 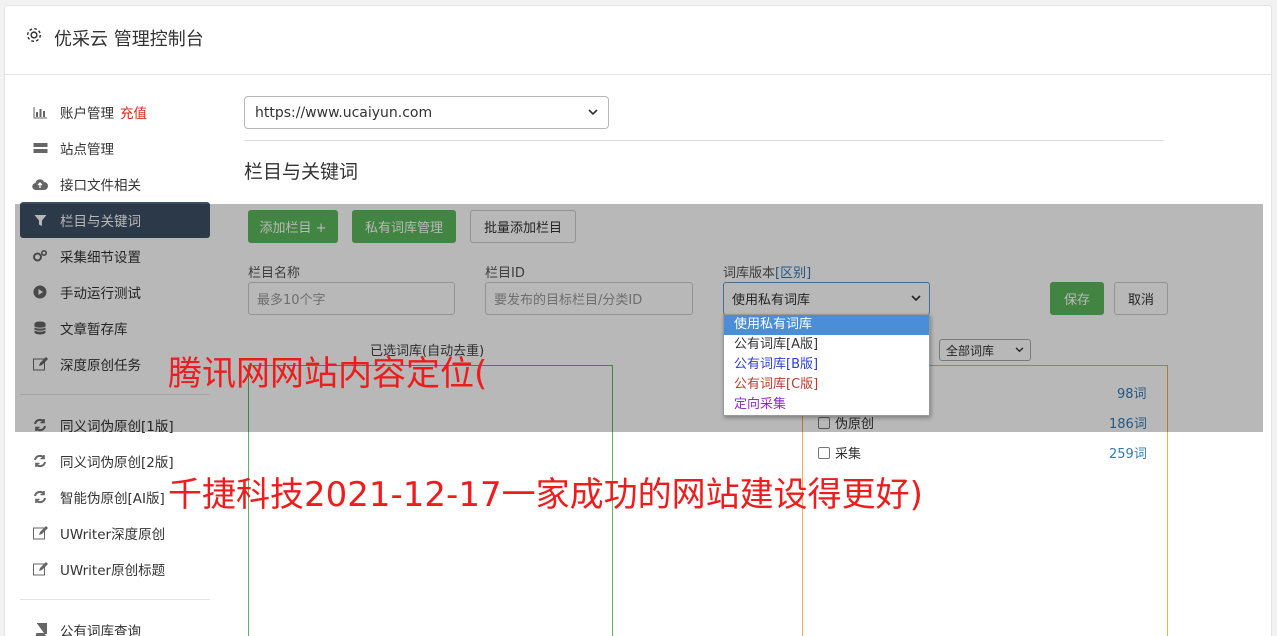 What do you see at coordinates (848, 454) in the screenshot?
I see `lib-item-label: 采集` at bounding box center [848, 454].